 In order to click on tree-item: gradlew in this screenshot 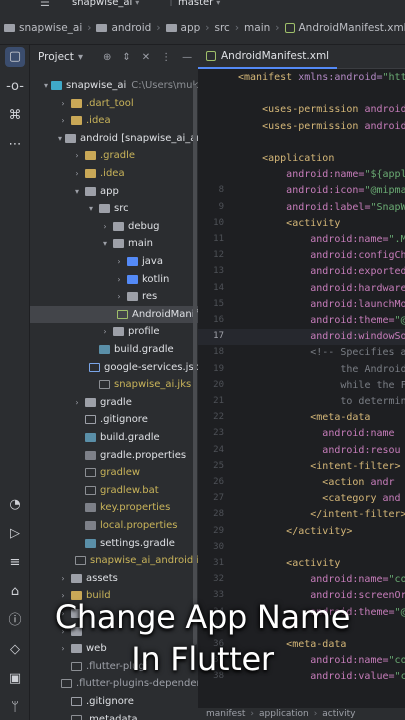, I will do `click(114, 472)`.